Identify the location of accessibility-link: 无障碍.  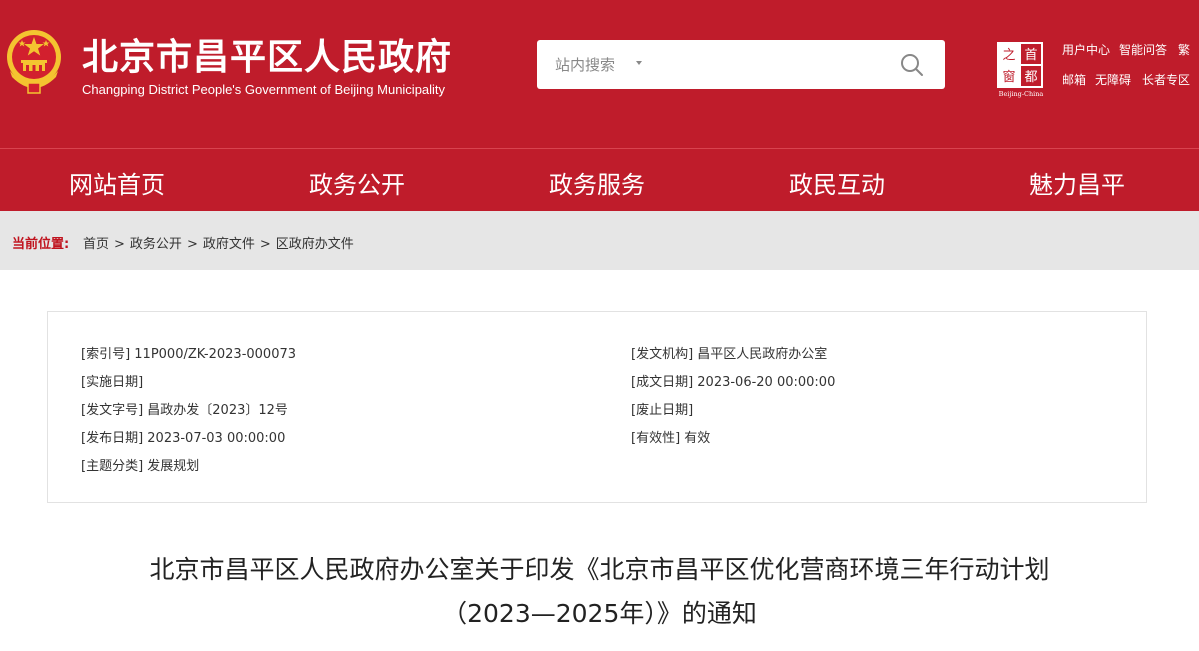
(1113, 79).